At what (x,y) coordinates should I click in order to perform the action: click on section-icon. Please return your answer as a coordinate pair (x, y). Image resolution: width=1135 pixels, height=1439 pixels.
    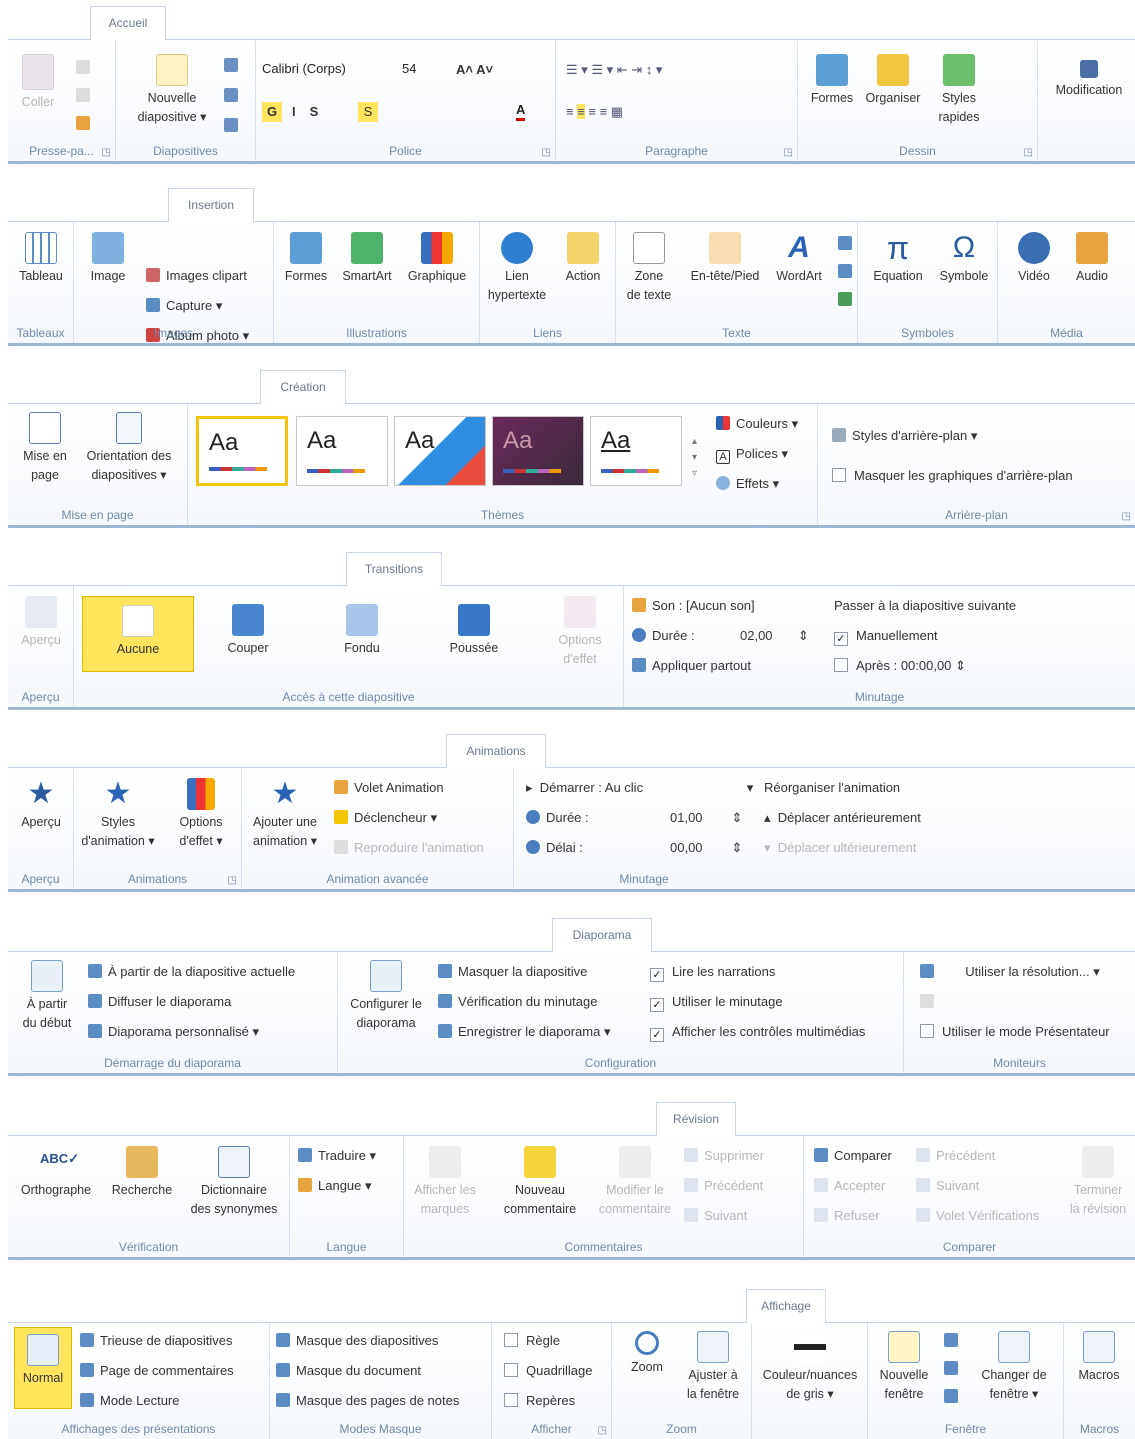
    Looking at the image, I should click on (231, 125).